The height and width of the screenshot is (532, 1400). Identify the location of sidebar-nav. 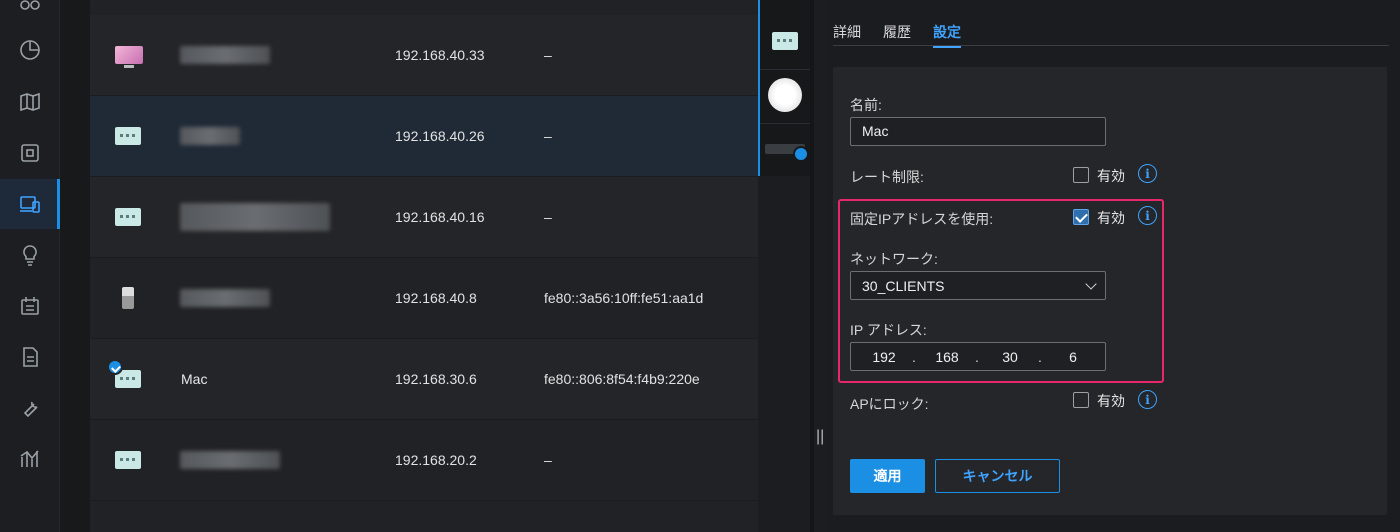
(30, 266).